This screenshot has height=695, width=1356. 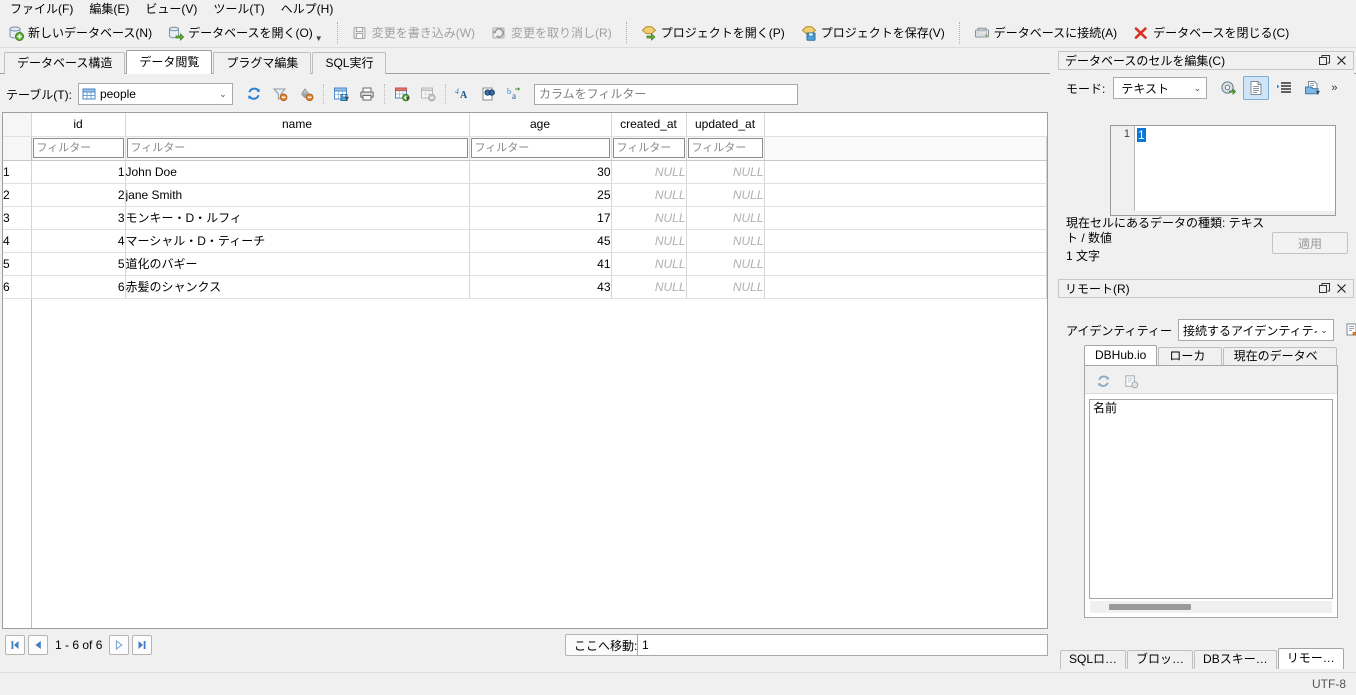 What do you see at coordinates (1190, 363) in the screenshot?
I see `remote-tab-local: ローカル` at bounding box center [1190, 363].